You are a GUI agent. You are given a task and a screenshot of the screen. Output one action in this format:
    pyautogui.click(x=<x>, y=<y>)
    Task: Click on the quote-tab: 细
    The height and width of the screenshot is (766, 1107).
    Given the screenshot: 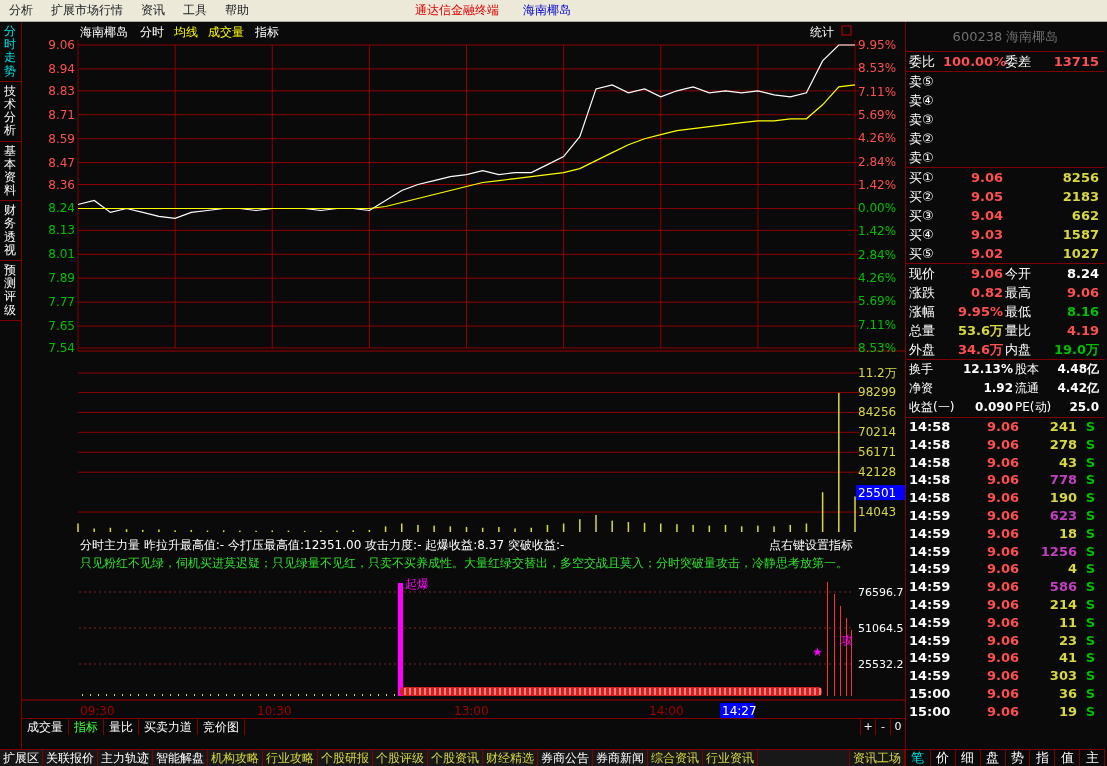 What is the action you would take?
    pyautogui.click(x=968, y=758)
    